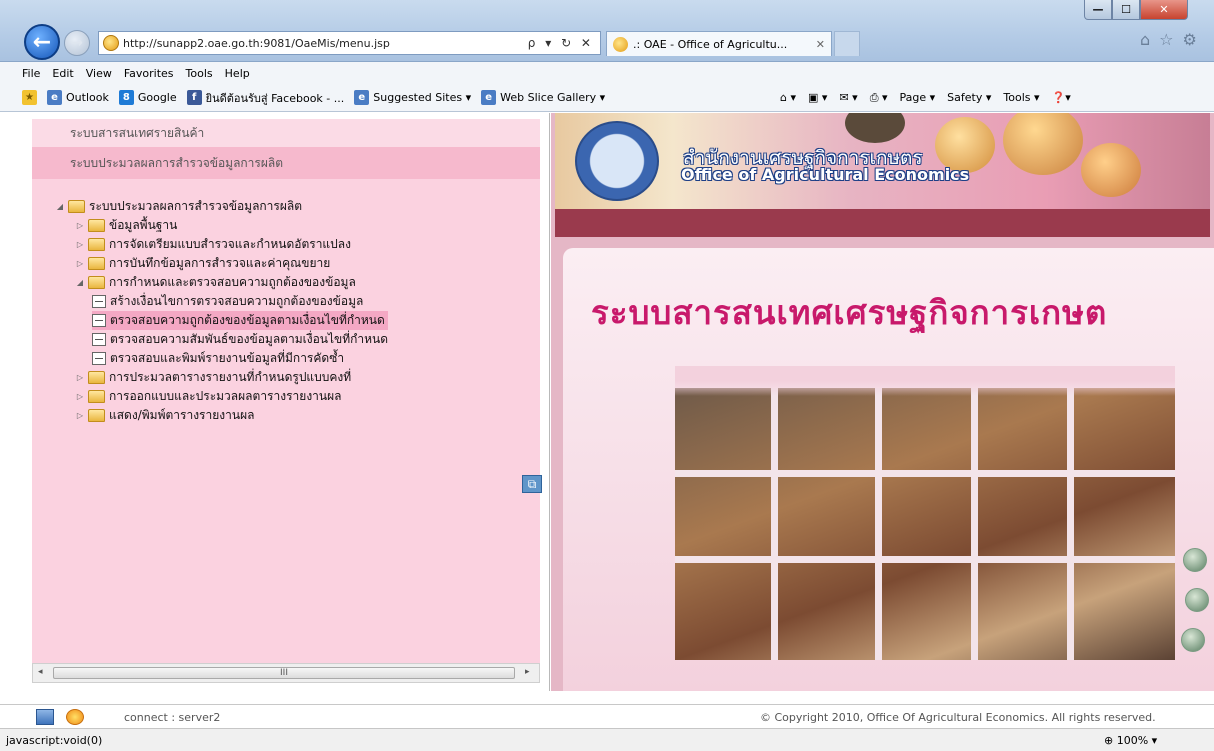  Describe the element at coordinates (54, 97) in the screenshot. I see `outlook-icon: e` at that location.